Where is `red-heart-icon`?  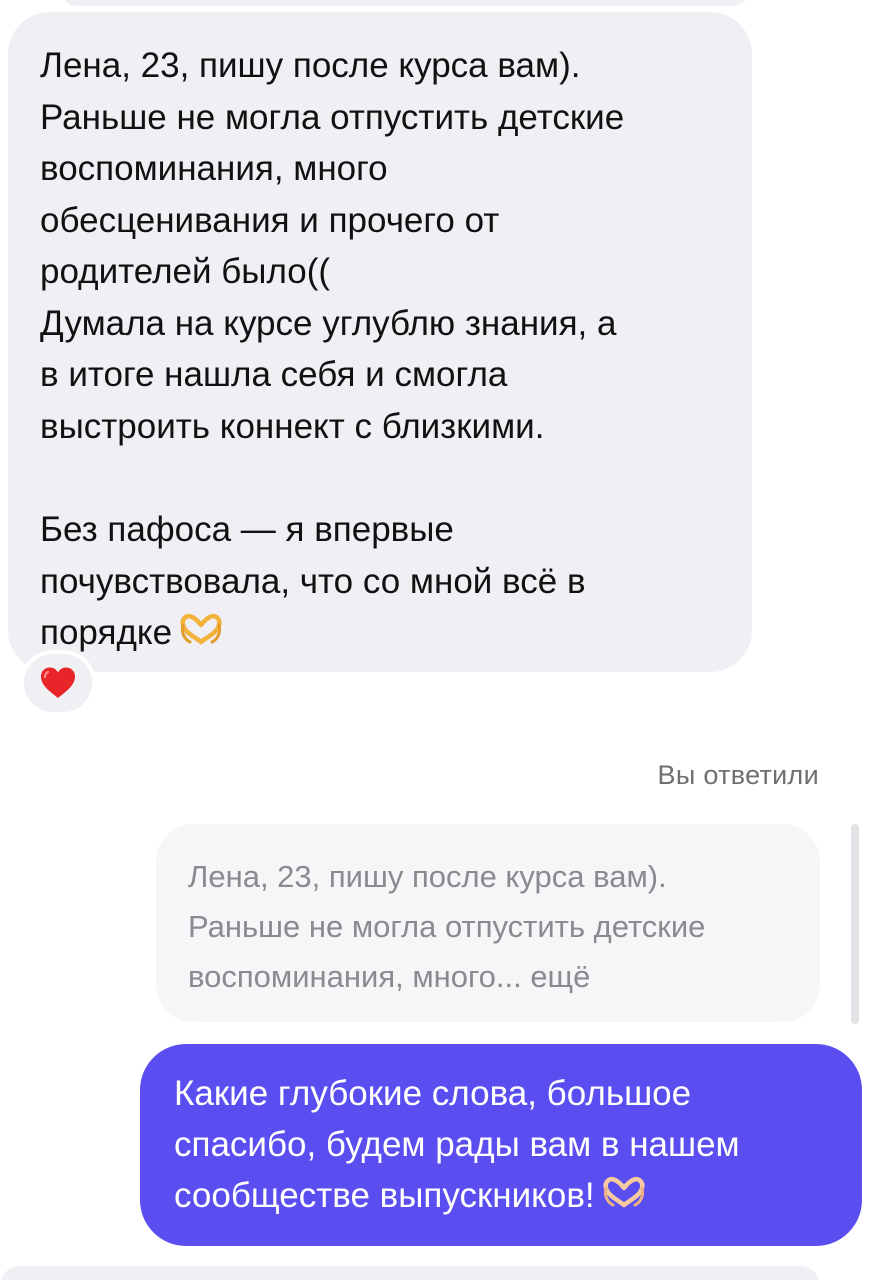
red-heart-icon is located at coordinates (58, 682).